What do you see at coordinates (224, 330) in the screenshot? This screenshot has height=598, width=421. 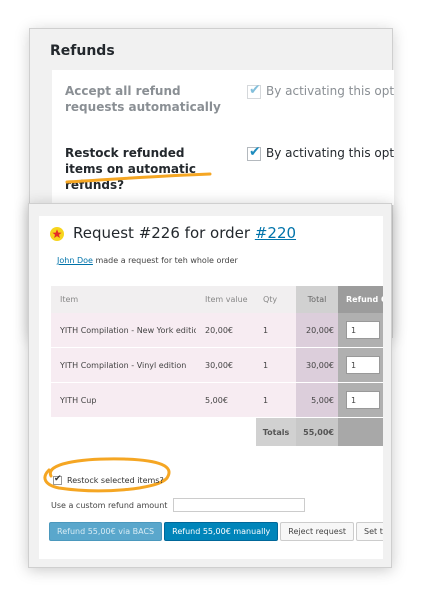 I see `item-value: 20,00€` at bounding box center [224, 330].